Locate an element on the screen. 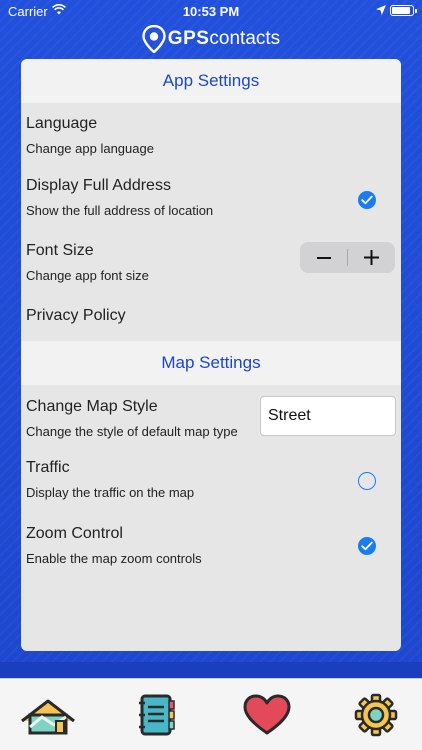  privacy-policy-title: Privacy Policy is located at coordinates (76, 315).